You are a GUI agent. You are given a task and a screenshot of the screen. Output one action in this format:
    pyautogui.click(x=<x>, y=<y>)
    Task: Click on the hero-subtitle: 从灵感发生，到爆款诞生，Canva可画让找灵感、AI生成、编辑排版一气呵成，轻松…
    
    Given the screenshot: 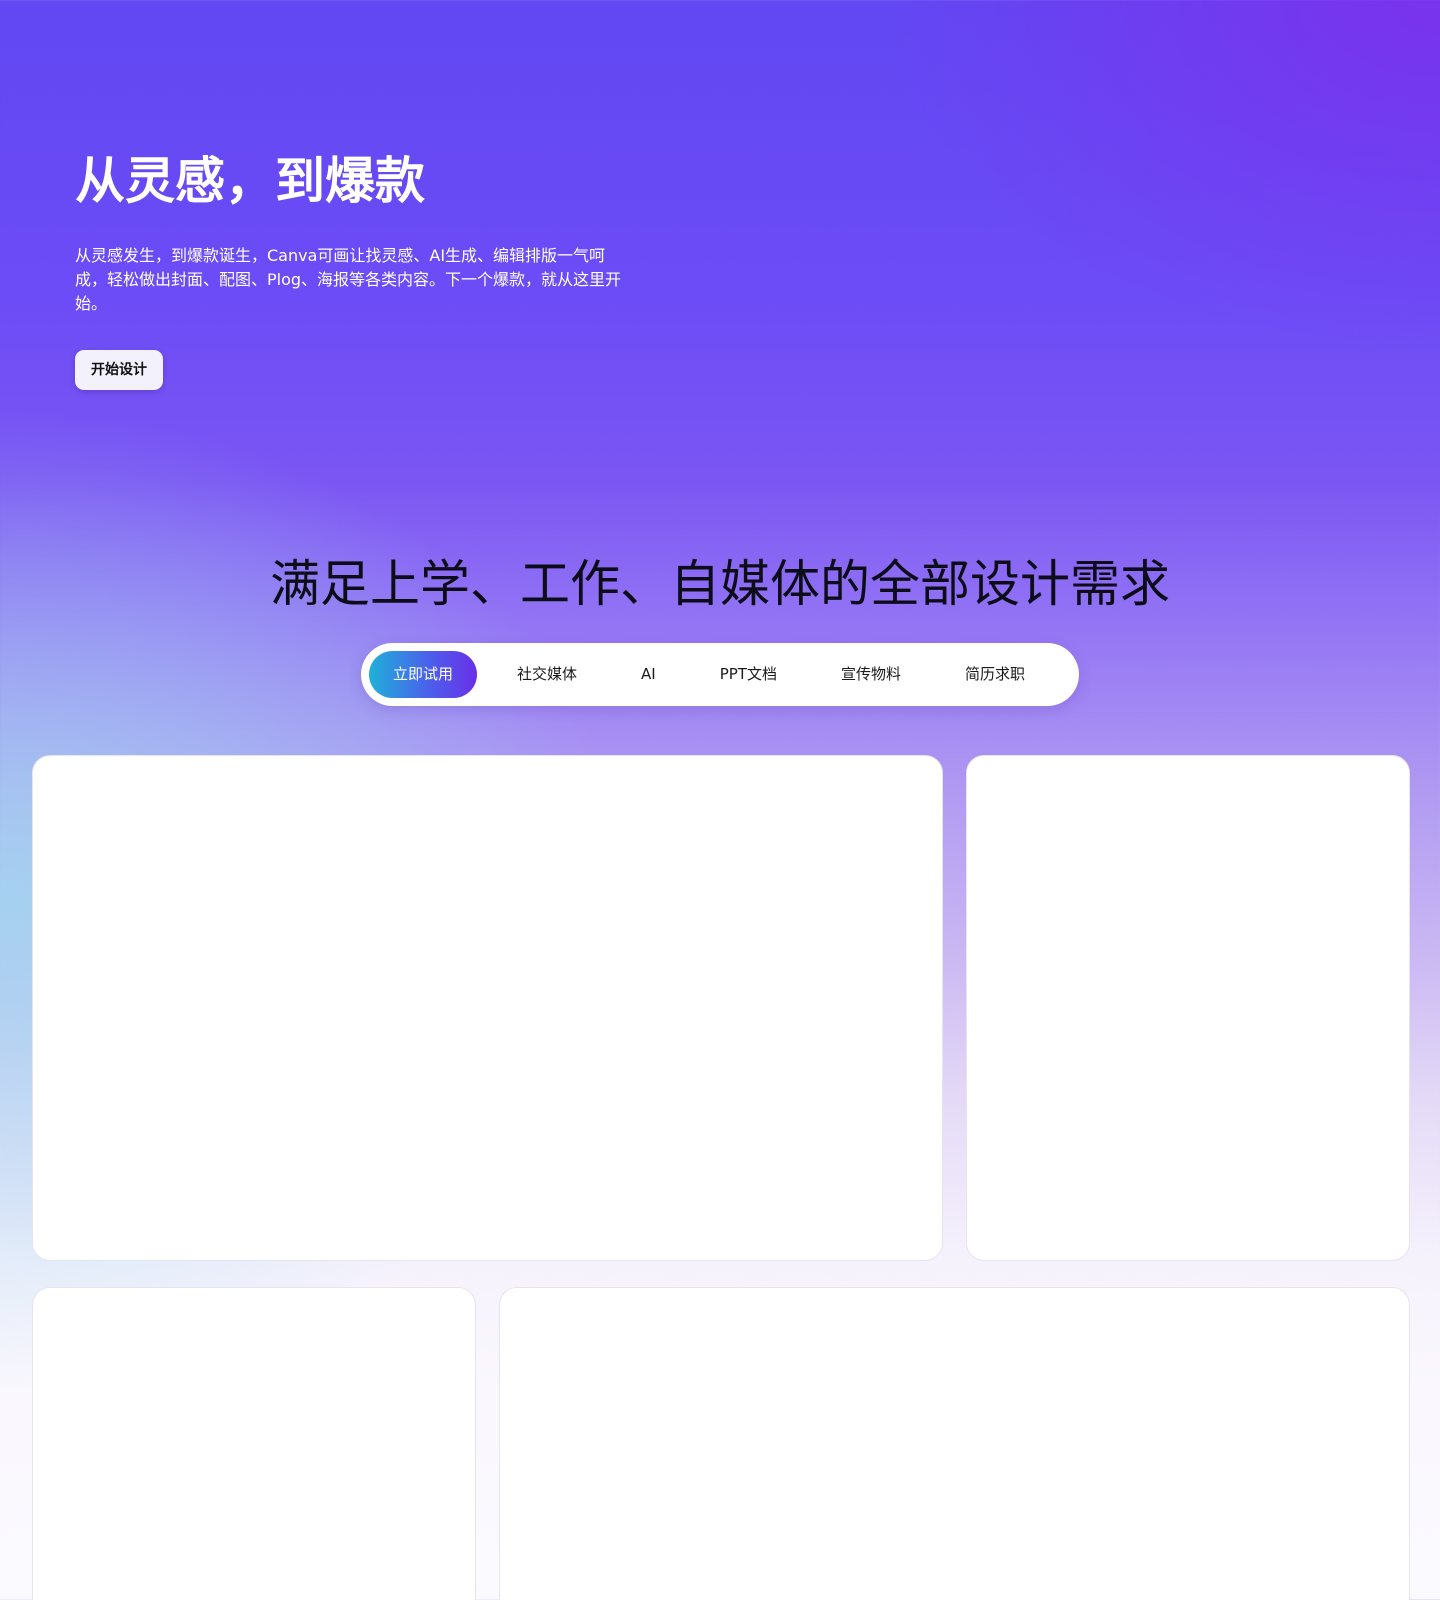 What is the action you would take?
    pyautogui.click(x=348, y=279)
    